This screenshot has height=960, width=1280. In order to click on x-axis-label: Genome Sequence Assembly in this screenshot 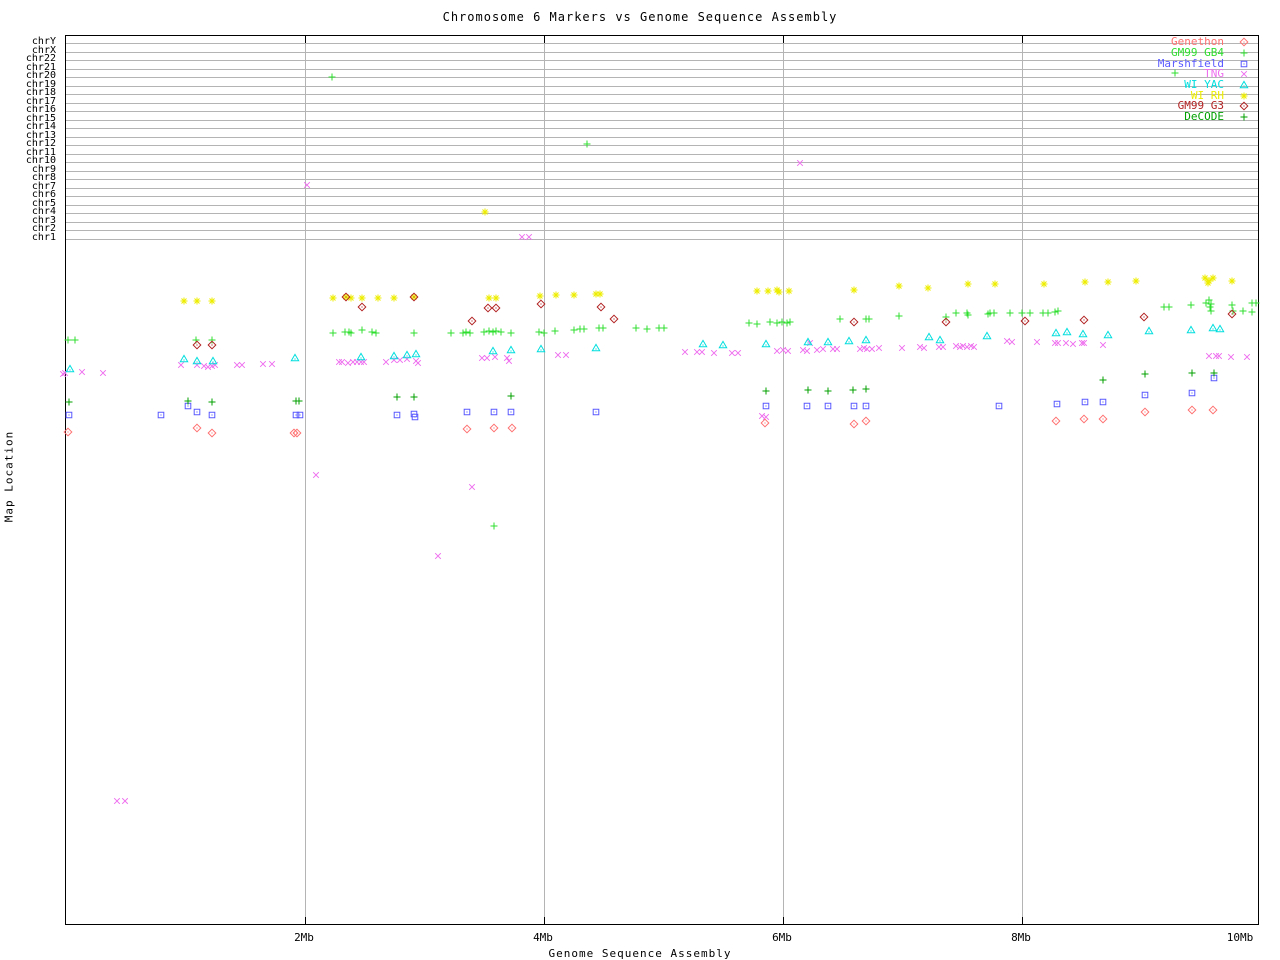, I will do `click(640, 953)`.